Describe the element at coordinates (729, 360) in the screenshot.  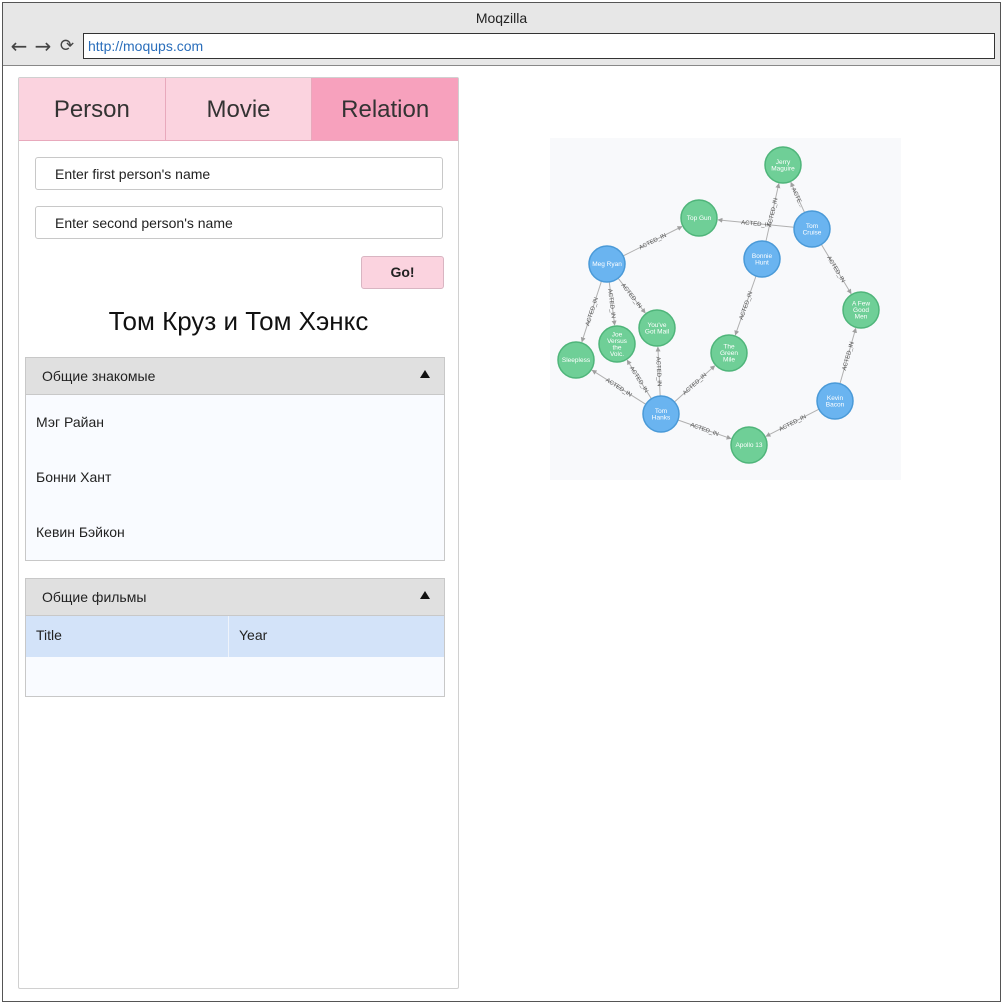
I see `graph-node-label: Mile` at that location.